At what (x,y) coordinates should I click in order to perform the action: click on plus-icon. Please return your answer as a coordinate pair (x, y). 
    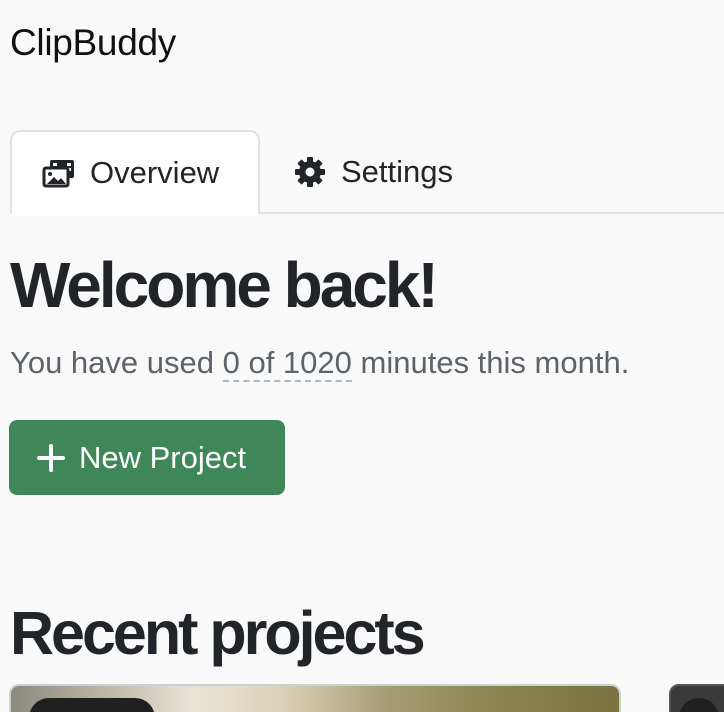
    Looking at the image, I should click on (51, 457).